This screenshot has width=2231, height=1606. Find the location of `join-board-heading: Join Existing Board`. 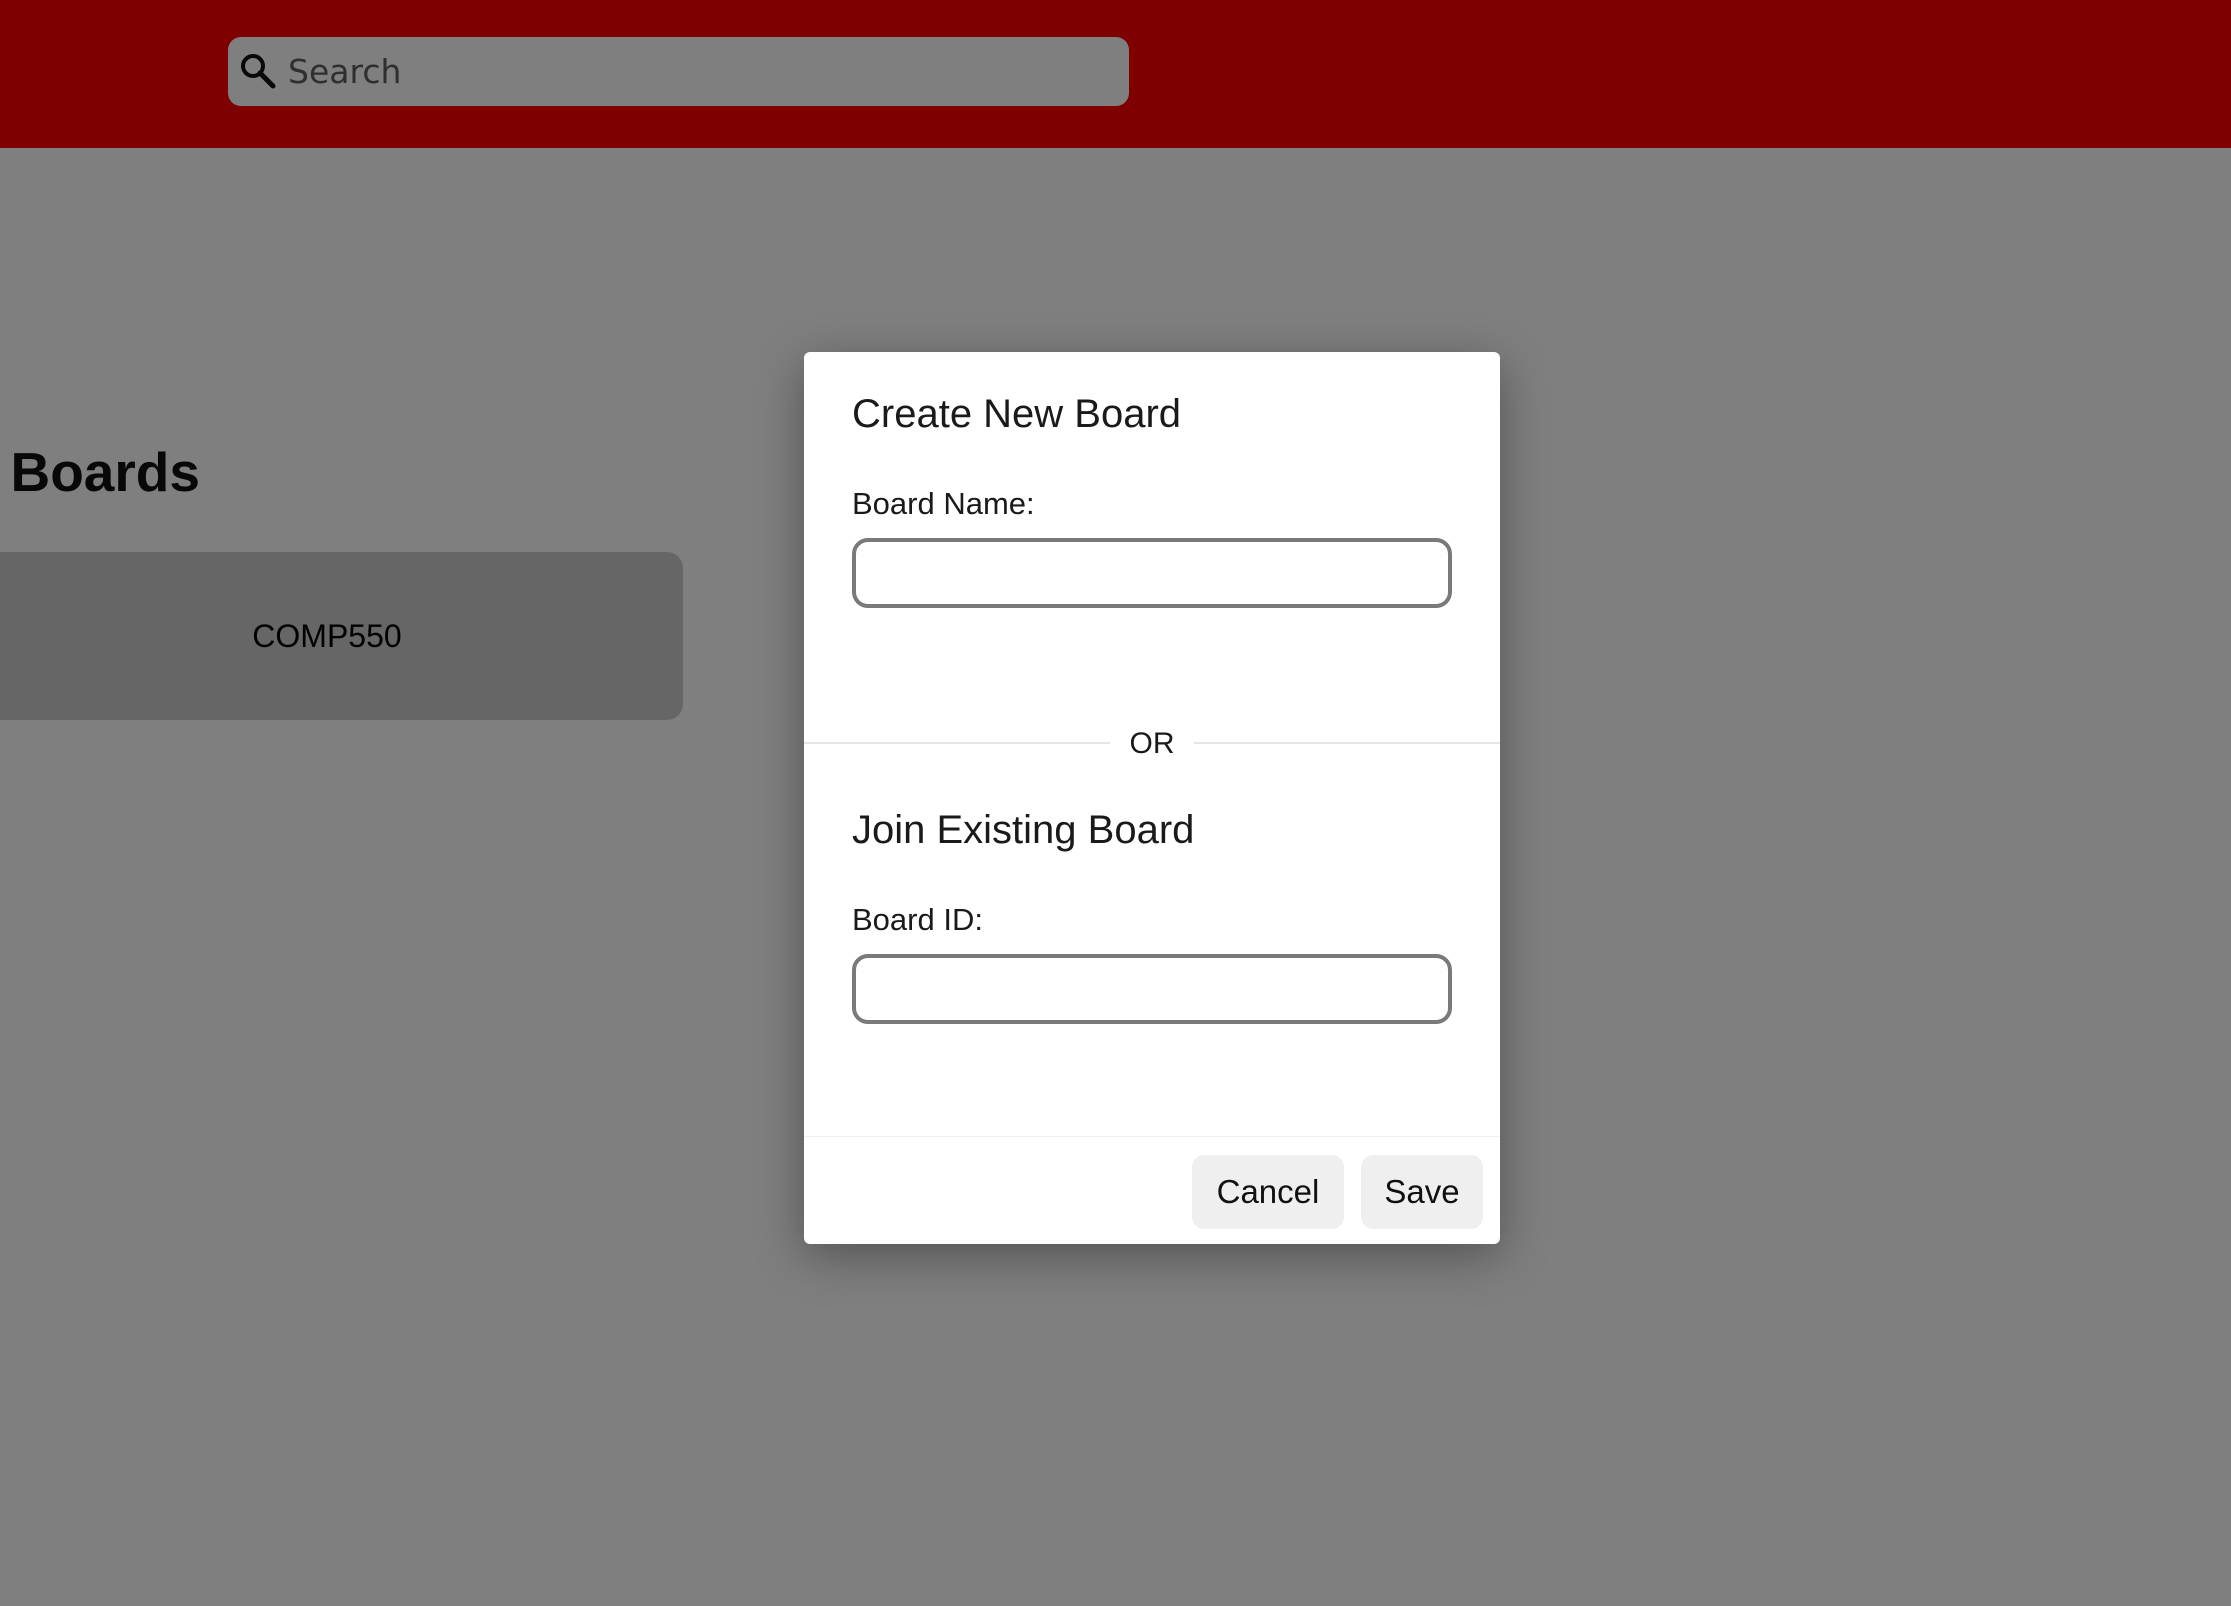

join-board-heading: Join Existing Board is located at coordinates (1023, 830).